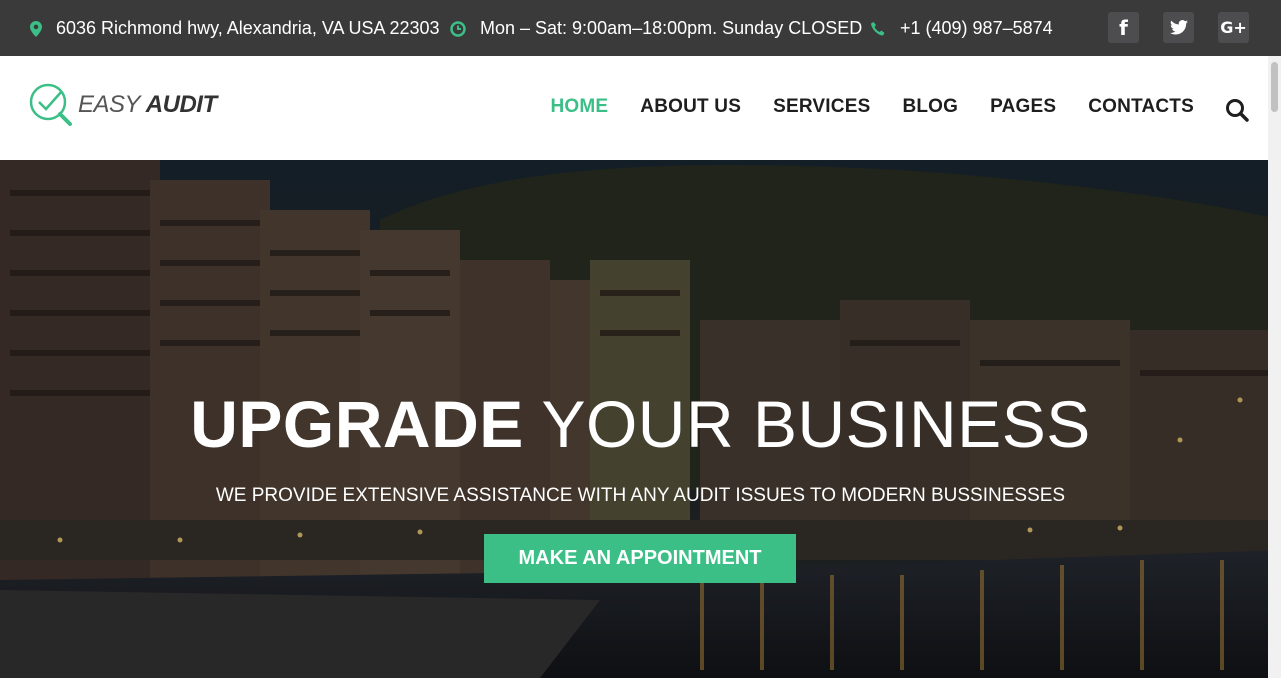 This screenshot has width=1281, height=678. I want to click on nav-blog: BLOG, so click(930, 107).